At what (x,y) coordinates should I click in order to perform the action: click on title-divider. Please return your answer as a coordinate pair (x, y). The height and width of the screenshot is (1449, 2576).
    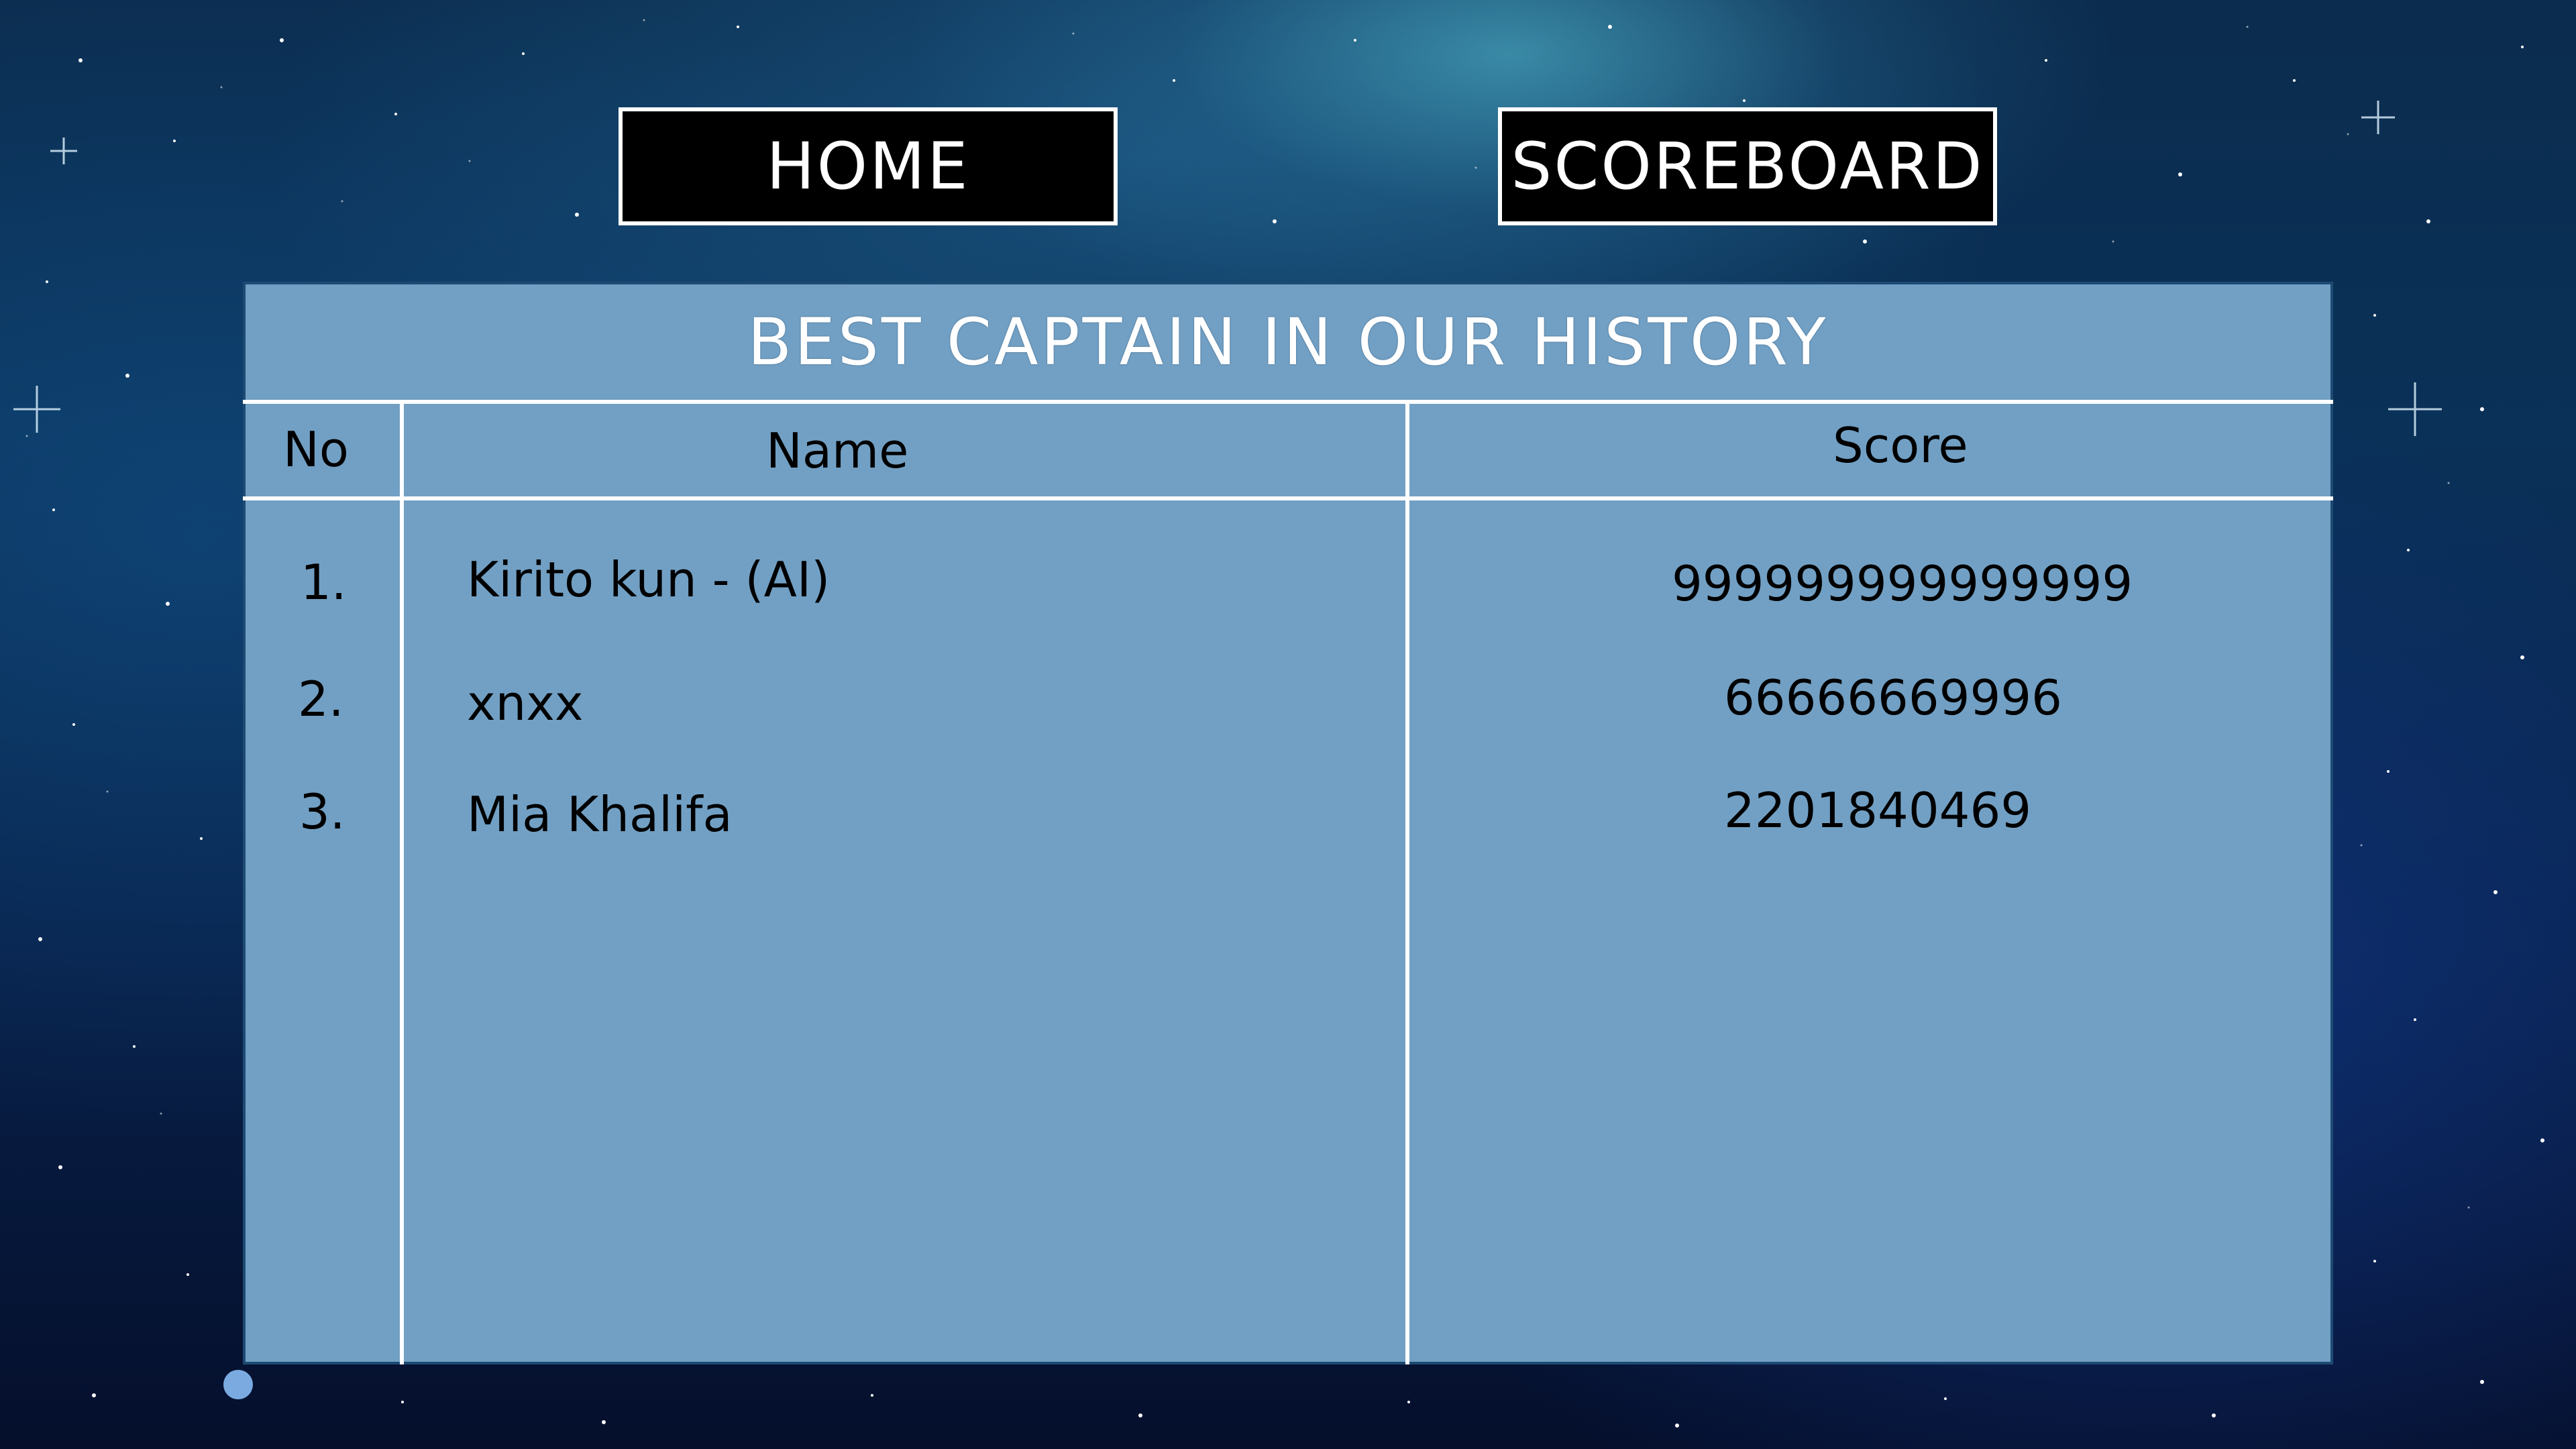
    Looking at the image, I should click on (1288, 402).